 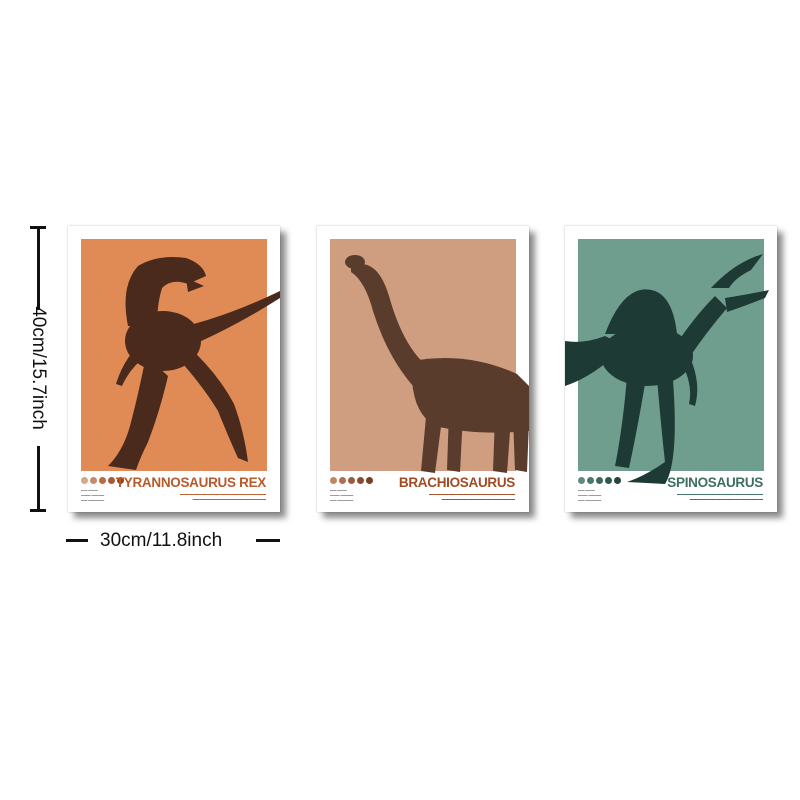 I want to click on height-label: 40cm/15.7inch, so click(x=38, y=368).